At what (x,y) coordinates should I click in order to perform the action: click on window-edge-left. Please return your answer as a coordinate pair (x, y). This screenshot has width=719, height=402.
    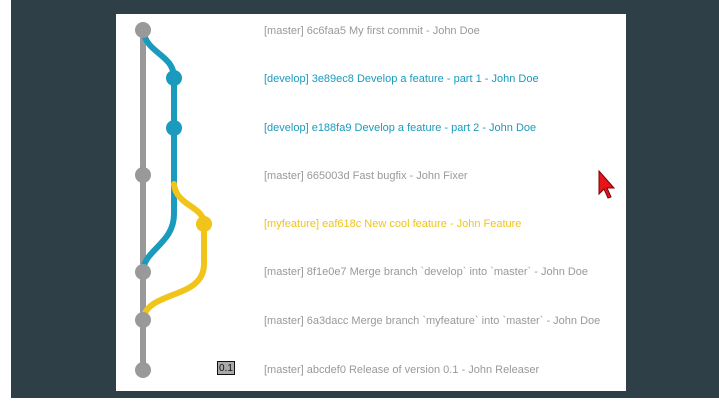
    Looking at the image, I should click on (5, 201).